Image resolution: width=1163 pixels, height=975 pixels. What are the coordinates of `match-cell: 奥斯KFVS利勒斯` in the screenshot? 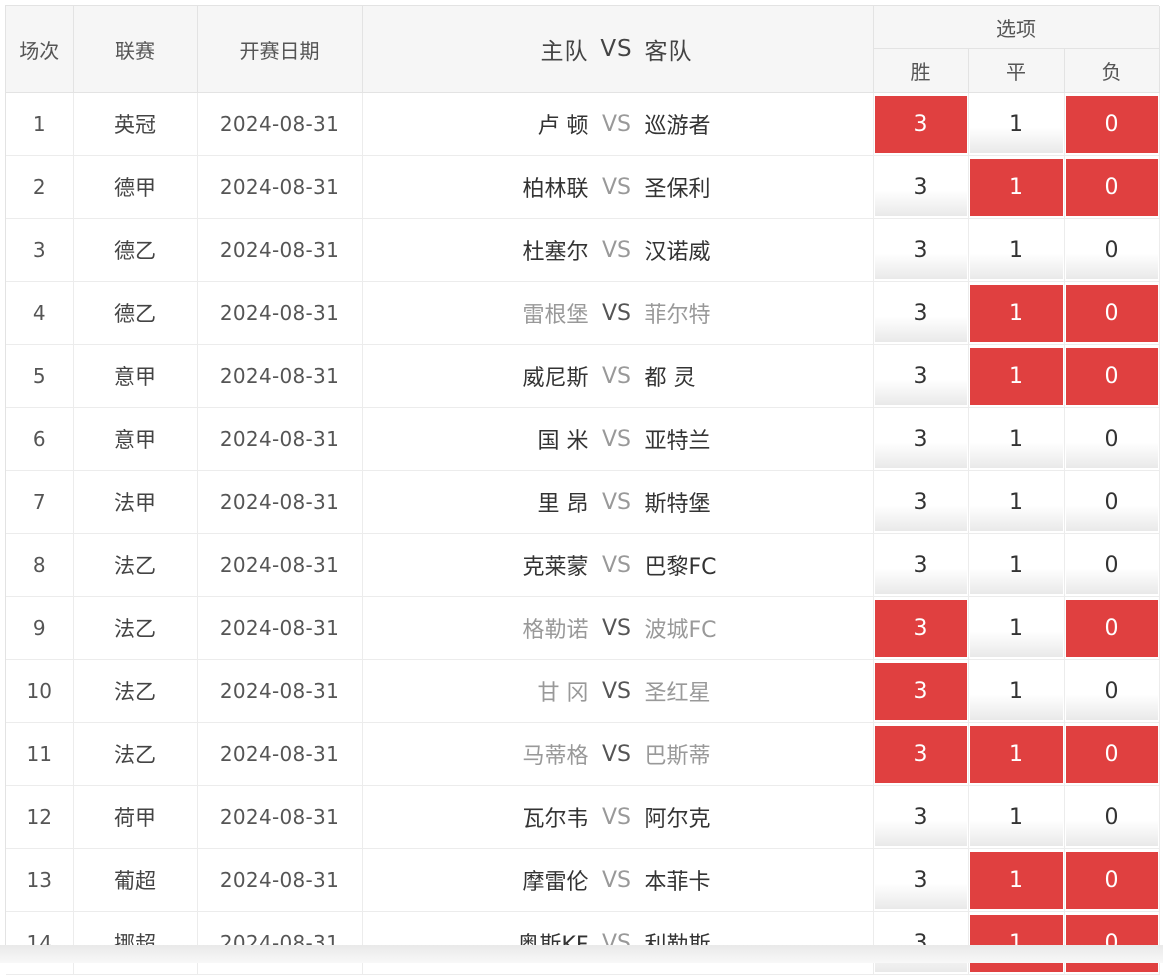 It's located at (618, 943).